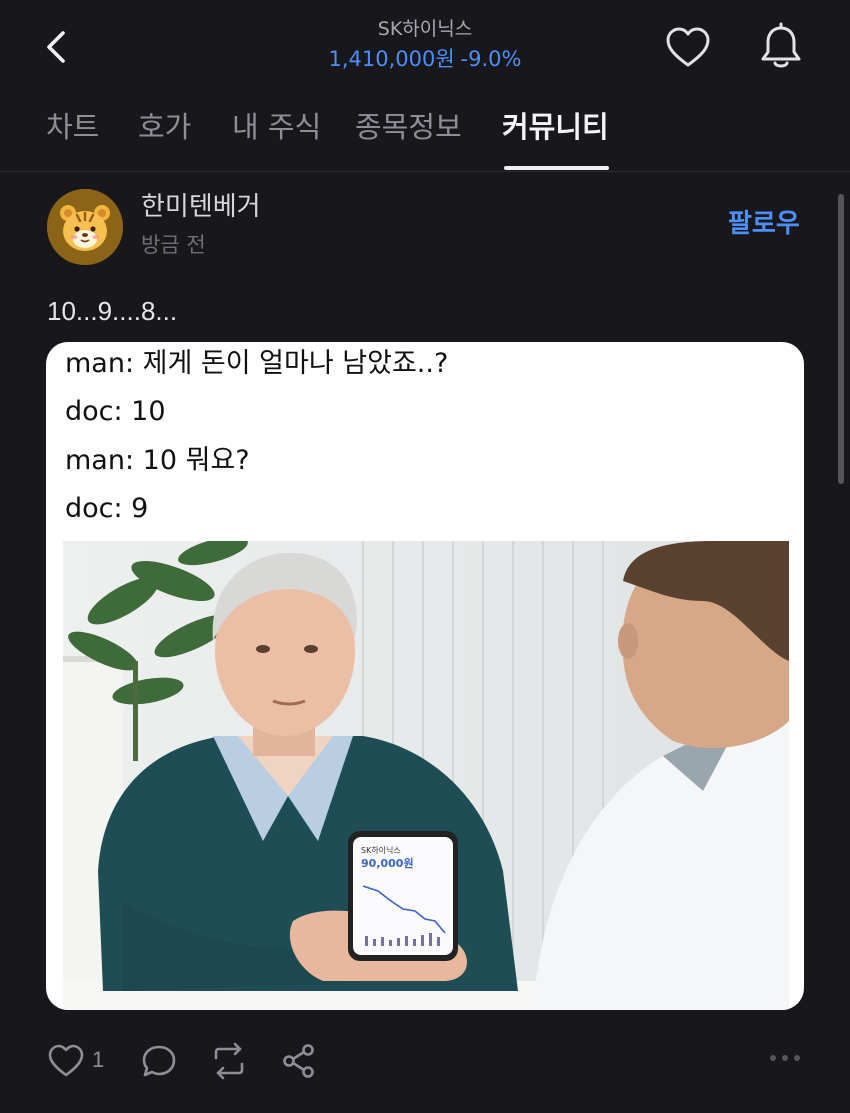  Describe the element at coordinates (391, 59) in the screenshot. I see `stock-price: 1,410,000원` at that location.